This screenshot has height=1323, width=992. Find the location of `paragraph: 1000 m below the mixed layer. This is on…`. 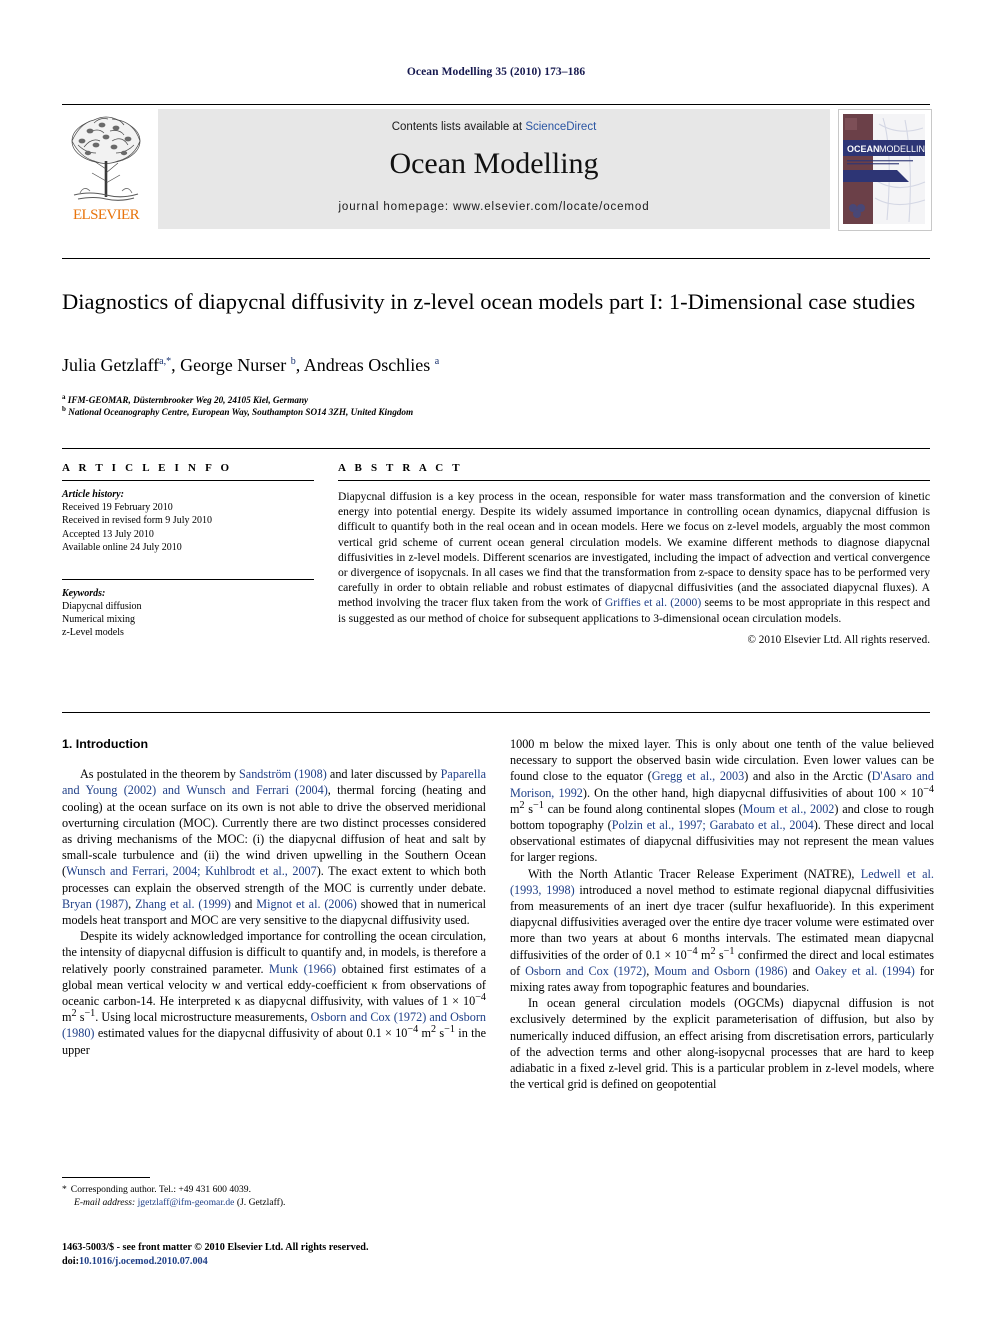

paragraph: 1000 m below the mixed layer. This is on… is located at coordinates (722, 801).